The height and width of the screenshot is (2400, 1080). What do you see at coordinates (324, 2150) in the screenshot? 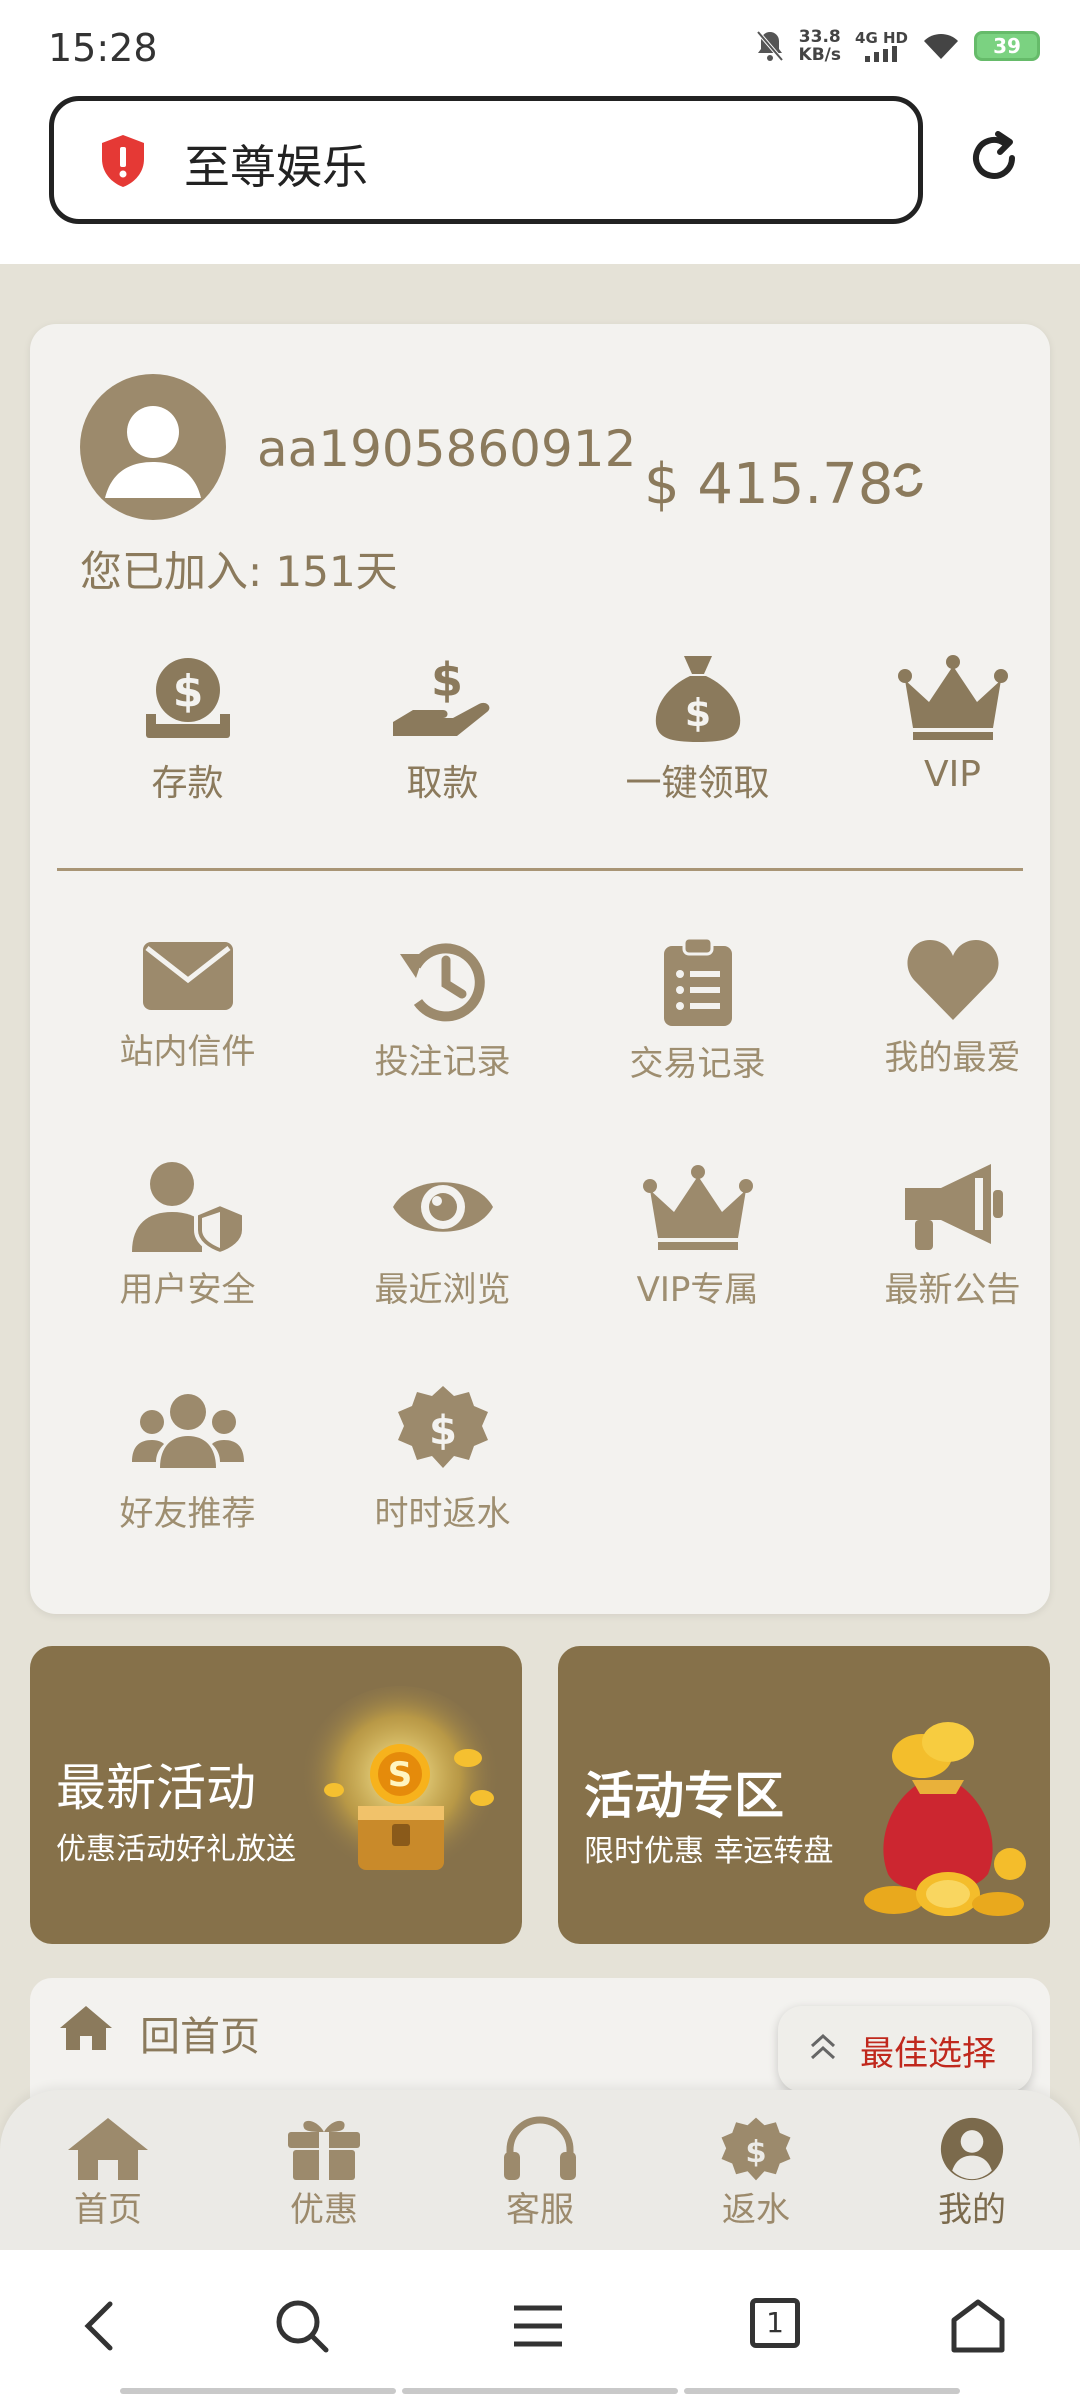
I see `gift-icon` at bounding box center [324, 2150].